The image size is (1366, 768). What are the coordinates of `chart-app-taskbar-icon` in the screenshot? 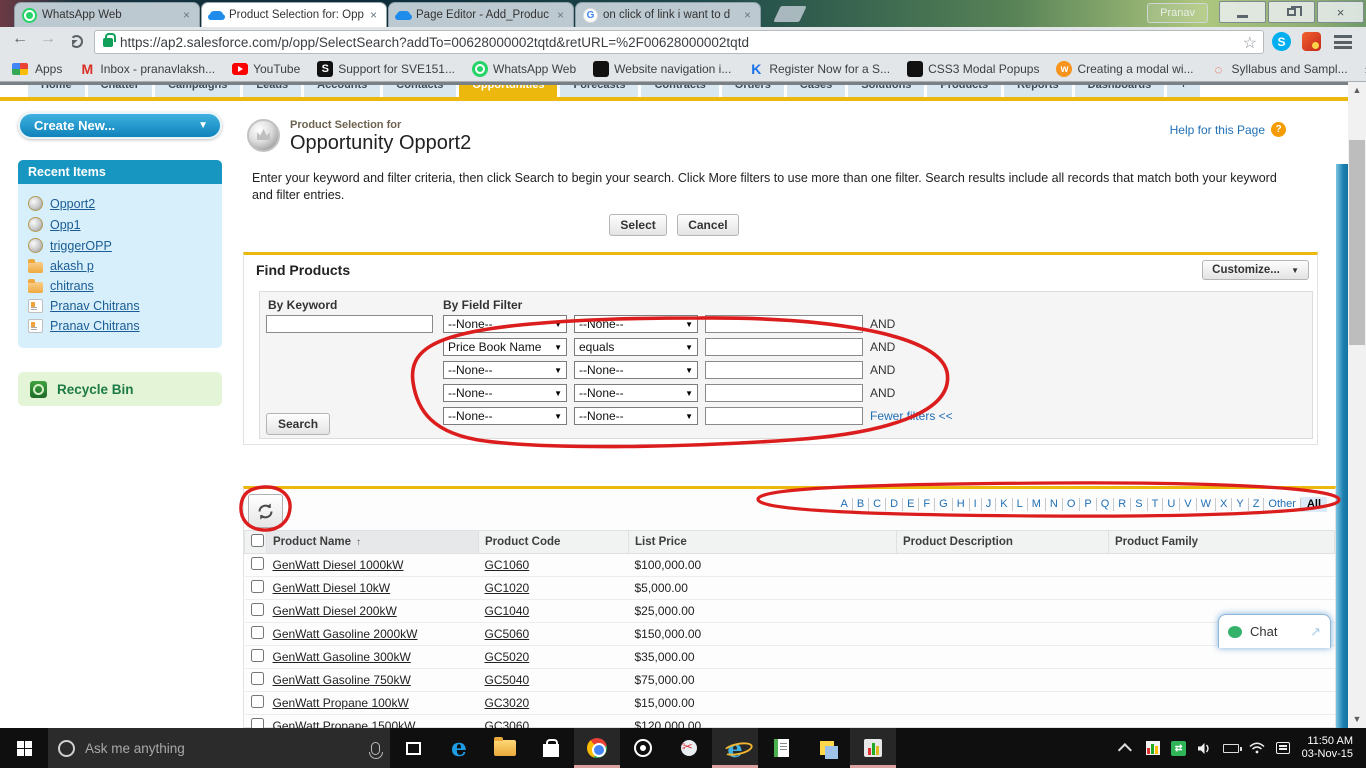 It's located at (873, 748).